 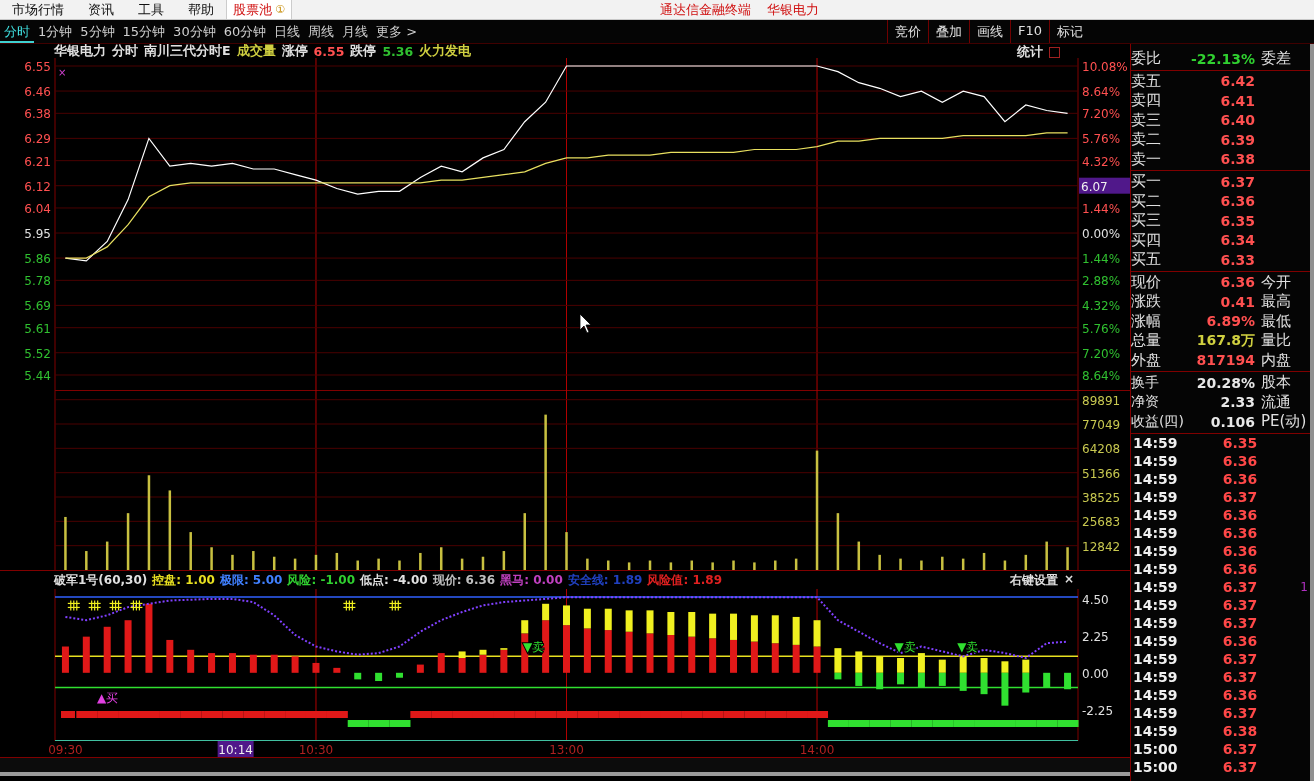 I want to click on ask-label: 卖四, so click(x=1146, y=101).